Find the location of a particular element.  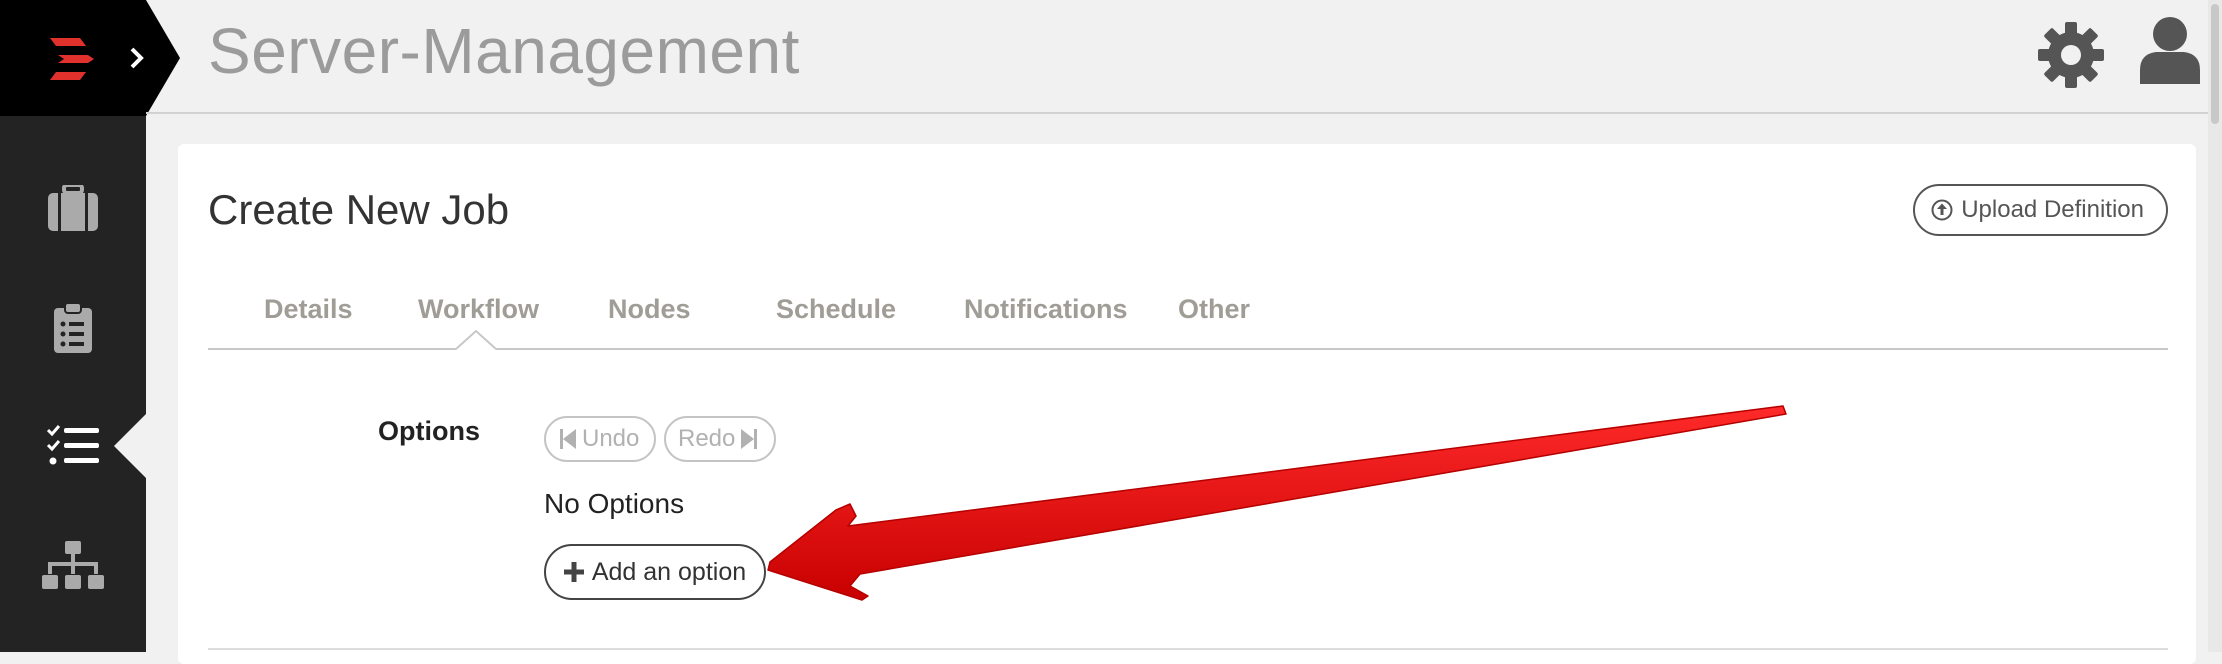

step-forward-icon is located at coordinates (749, 439).